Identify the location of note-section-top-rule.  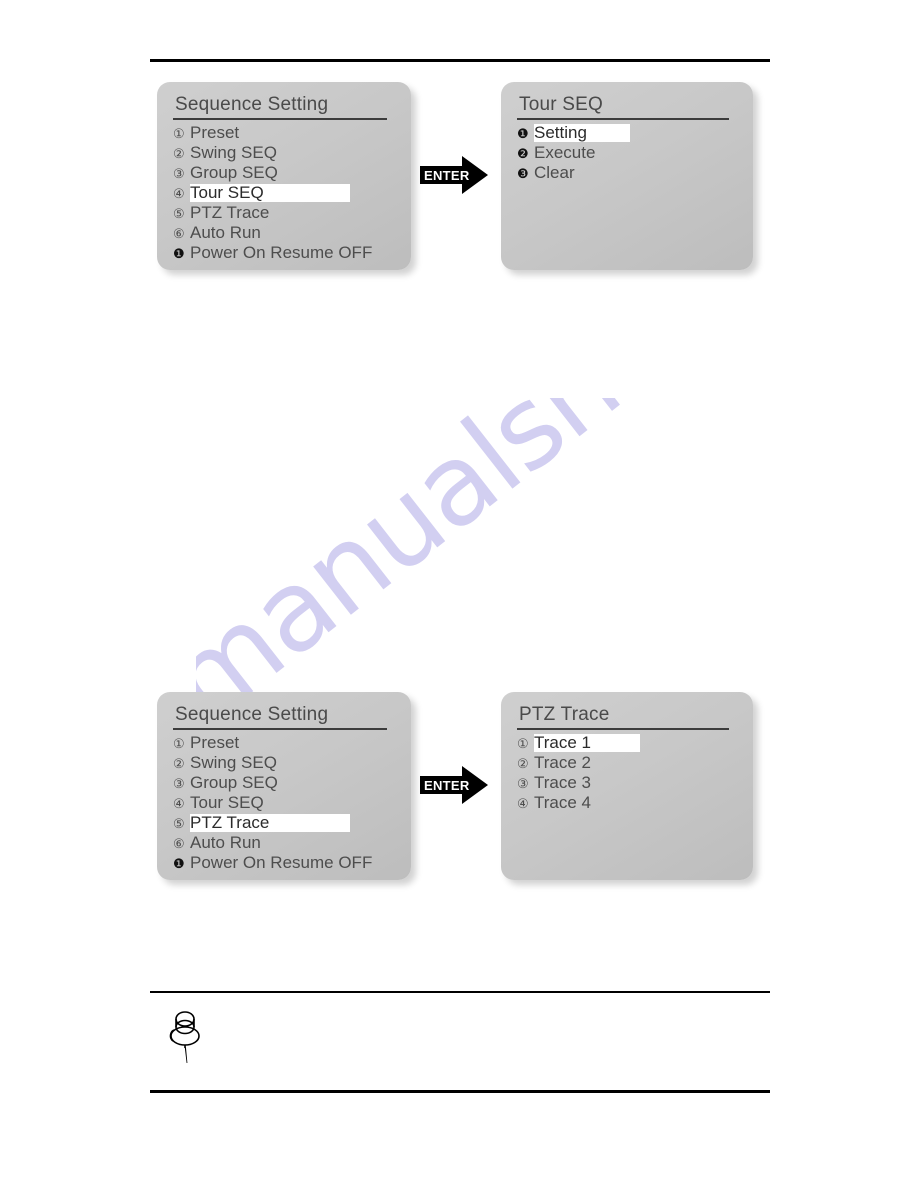
(460, 992).